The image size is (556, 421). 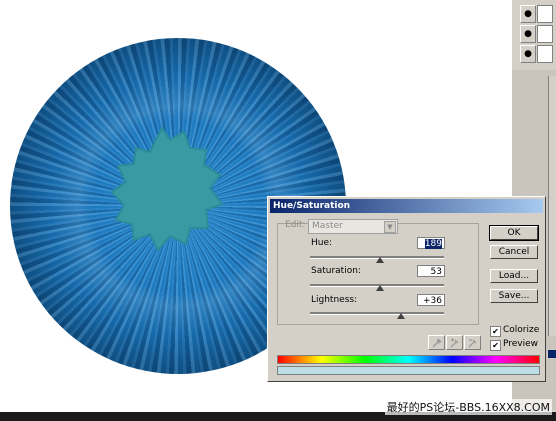 I want to click on preview-label: Preview, so click(x=521, y=344).